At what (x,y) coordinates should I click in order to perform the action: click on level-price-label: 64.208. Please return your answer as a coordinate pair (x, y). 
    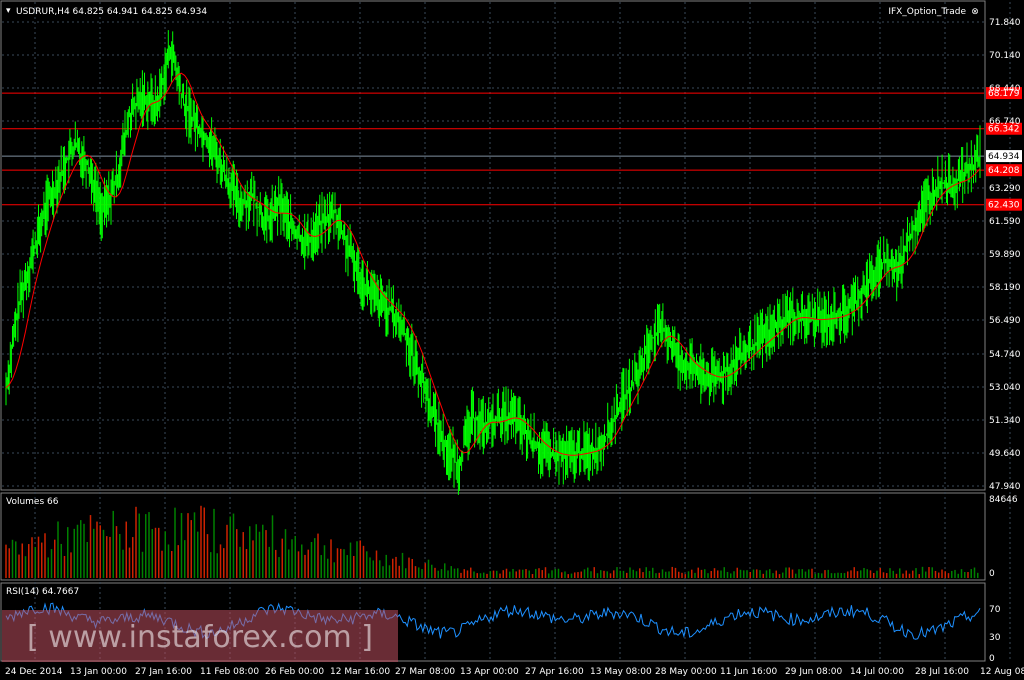
    Looking at the image, I should click on (1004, 171).